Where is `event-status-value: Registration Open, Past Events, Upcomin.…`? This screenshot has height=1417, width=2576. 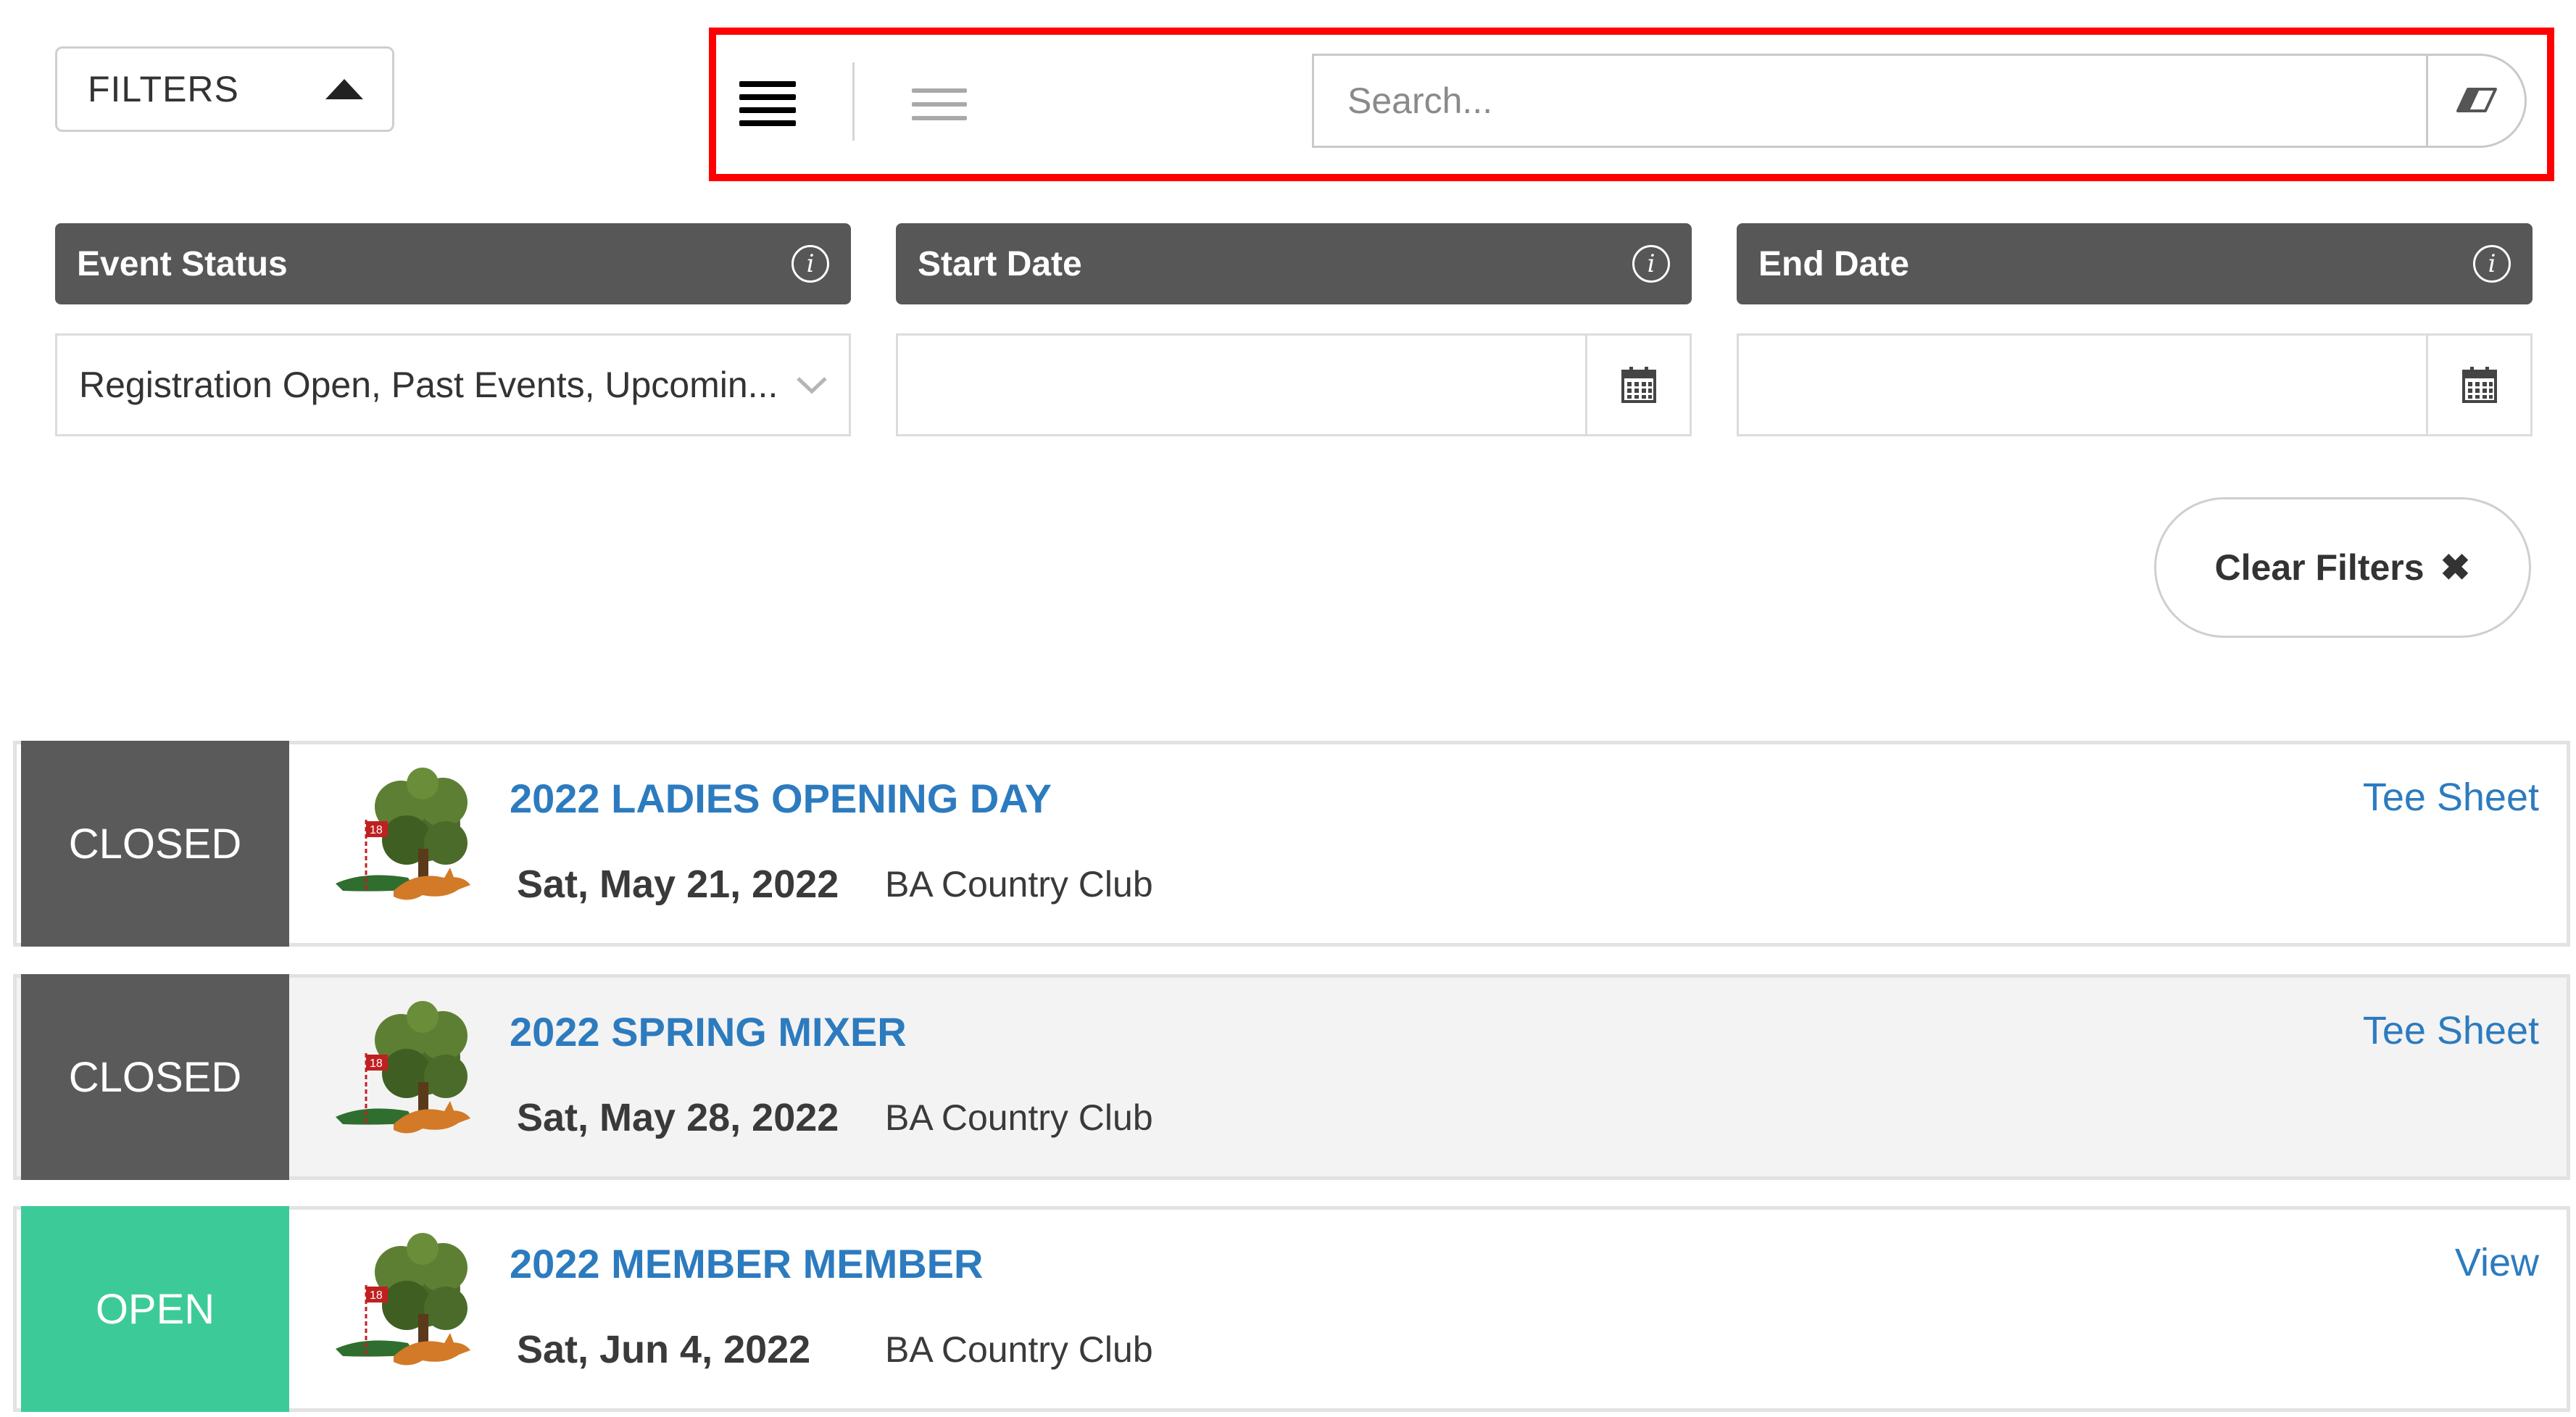 event-status-value: Registration Open, Past Events, Upcomin.… is located at coordinates (428, 385).